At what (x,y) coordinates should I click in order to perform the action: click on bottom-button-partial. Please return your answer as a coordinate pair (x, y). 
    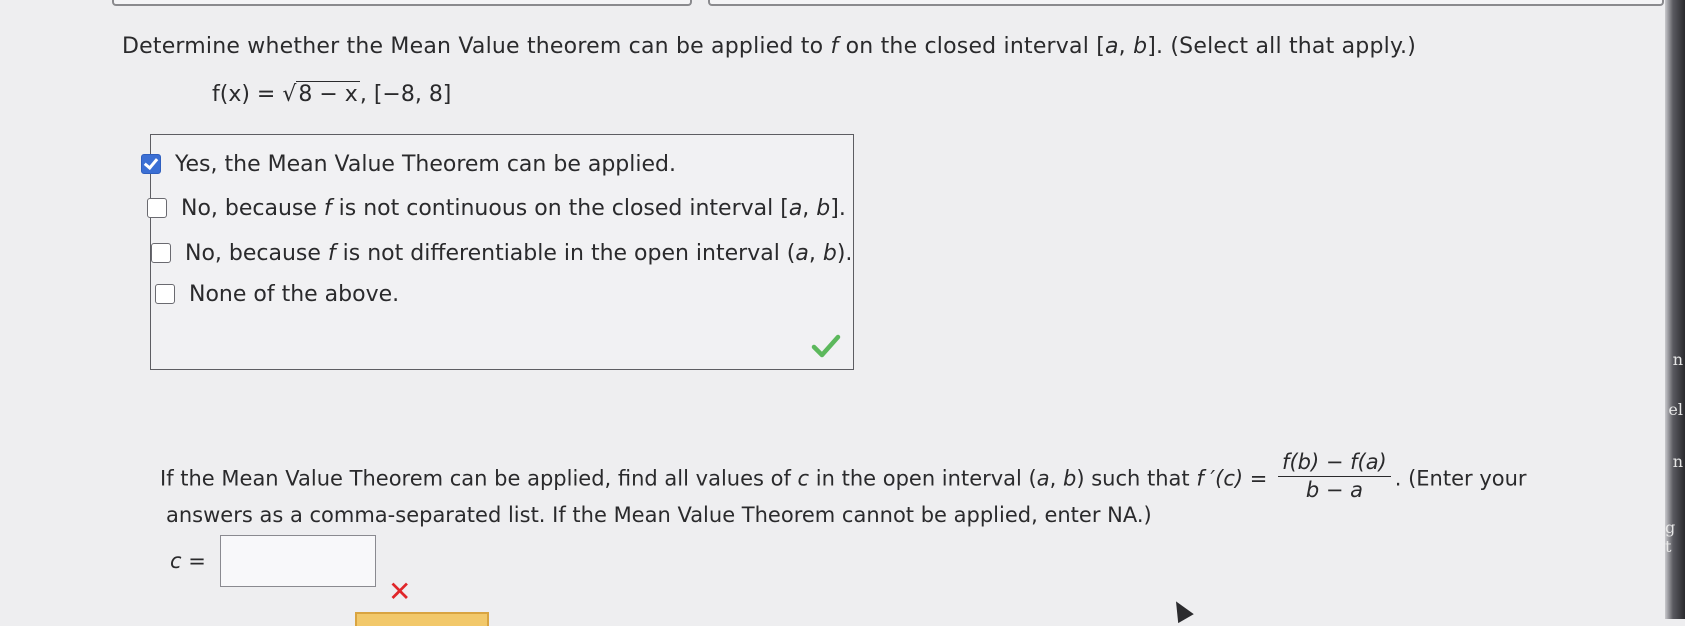
    Looking at the image, I should click on (422, 619).